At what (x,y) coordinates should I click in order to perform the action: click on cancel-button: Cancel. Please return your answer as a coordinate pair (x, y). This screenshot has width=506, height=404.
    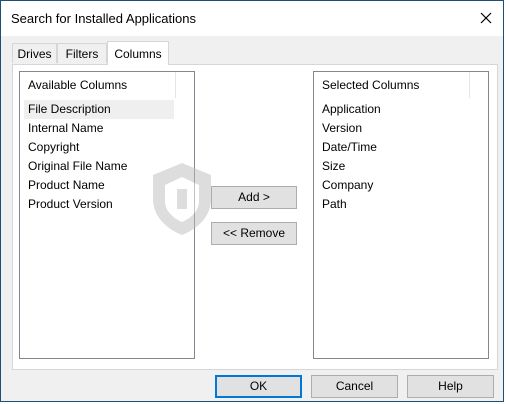
    Looking at the image, I should click on (354, 386).